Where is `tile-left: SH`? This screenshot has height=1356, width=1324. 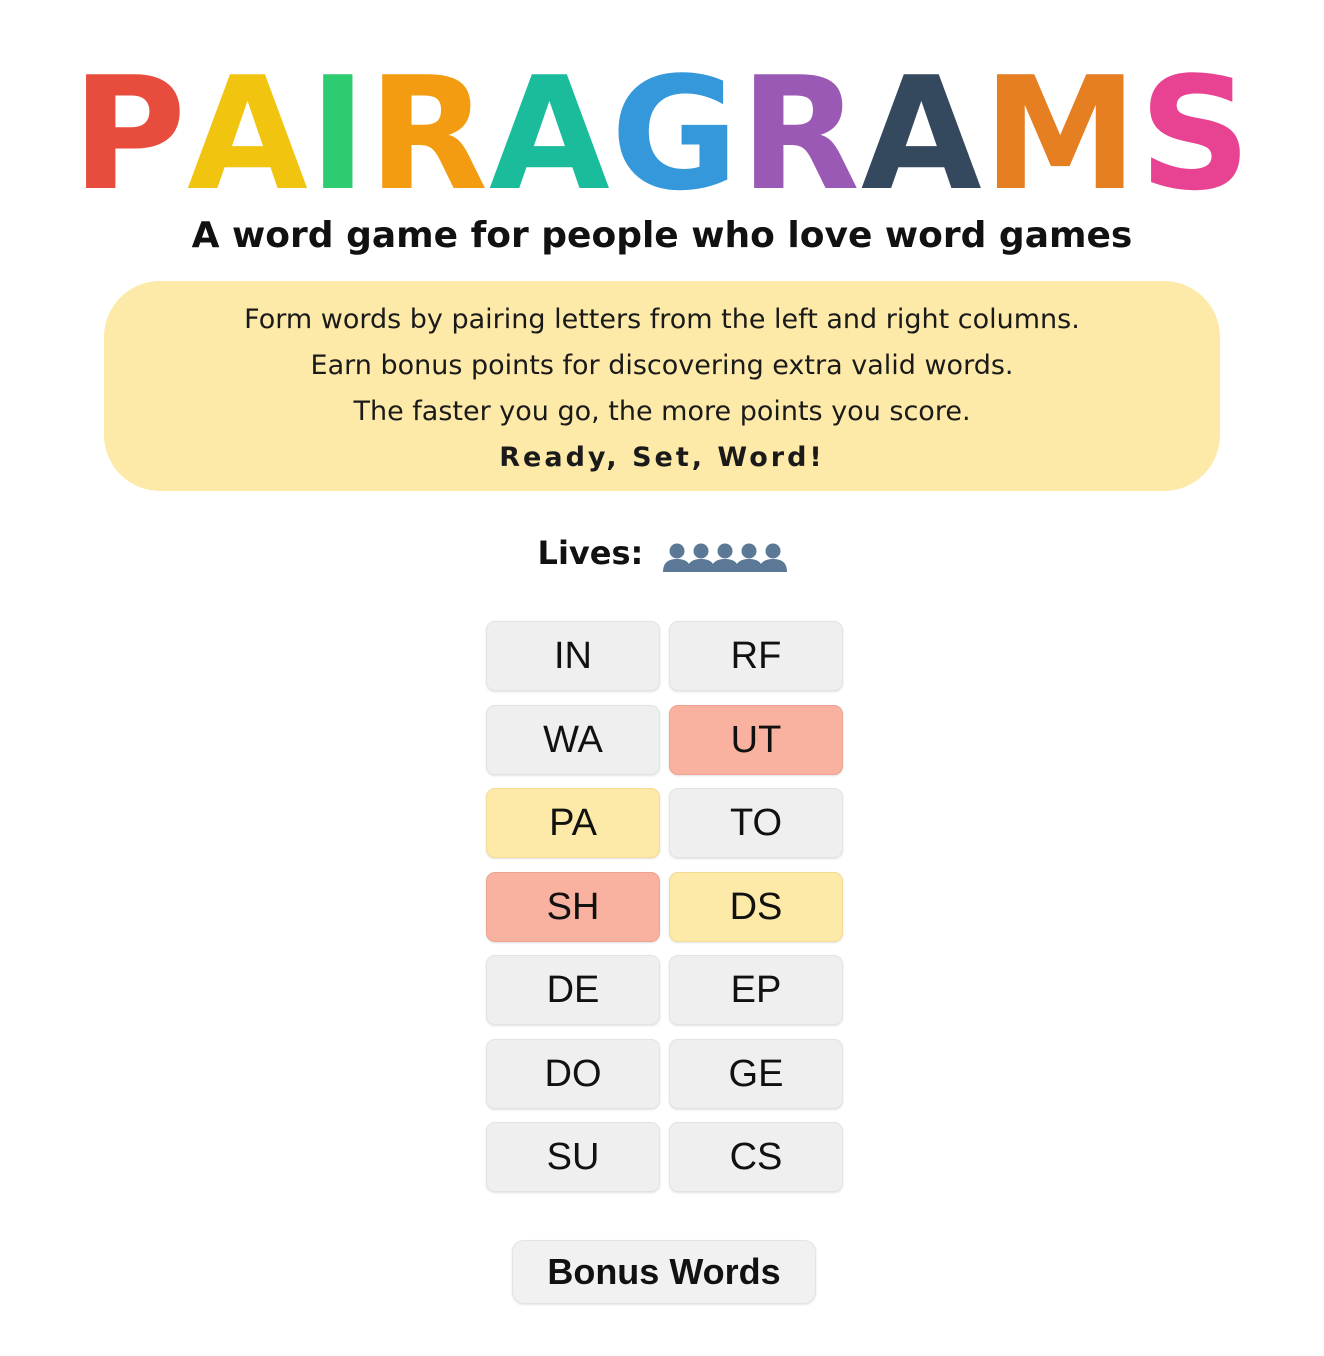
tile-left: SH is located at coordinates (573, 907).